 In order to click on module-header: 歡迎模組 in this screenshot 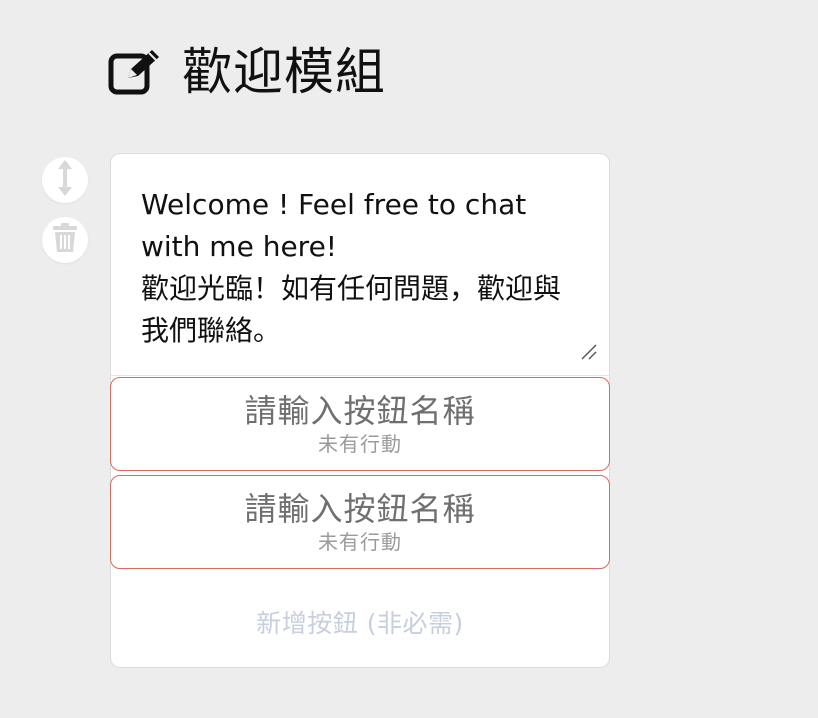, I will do `click(247, 72)`.